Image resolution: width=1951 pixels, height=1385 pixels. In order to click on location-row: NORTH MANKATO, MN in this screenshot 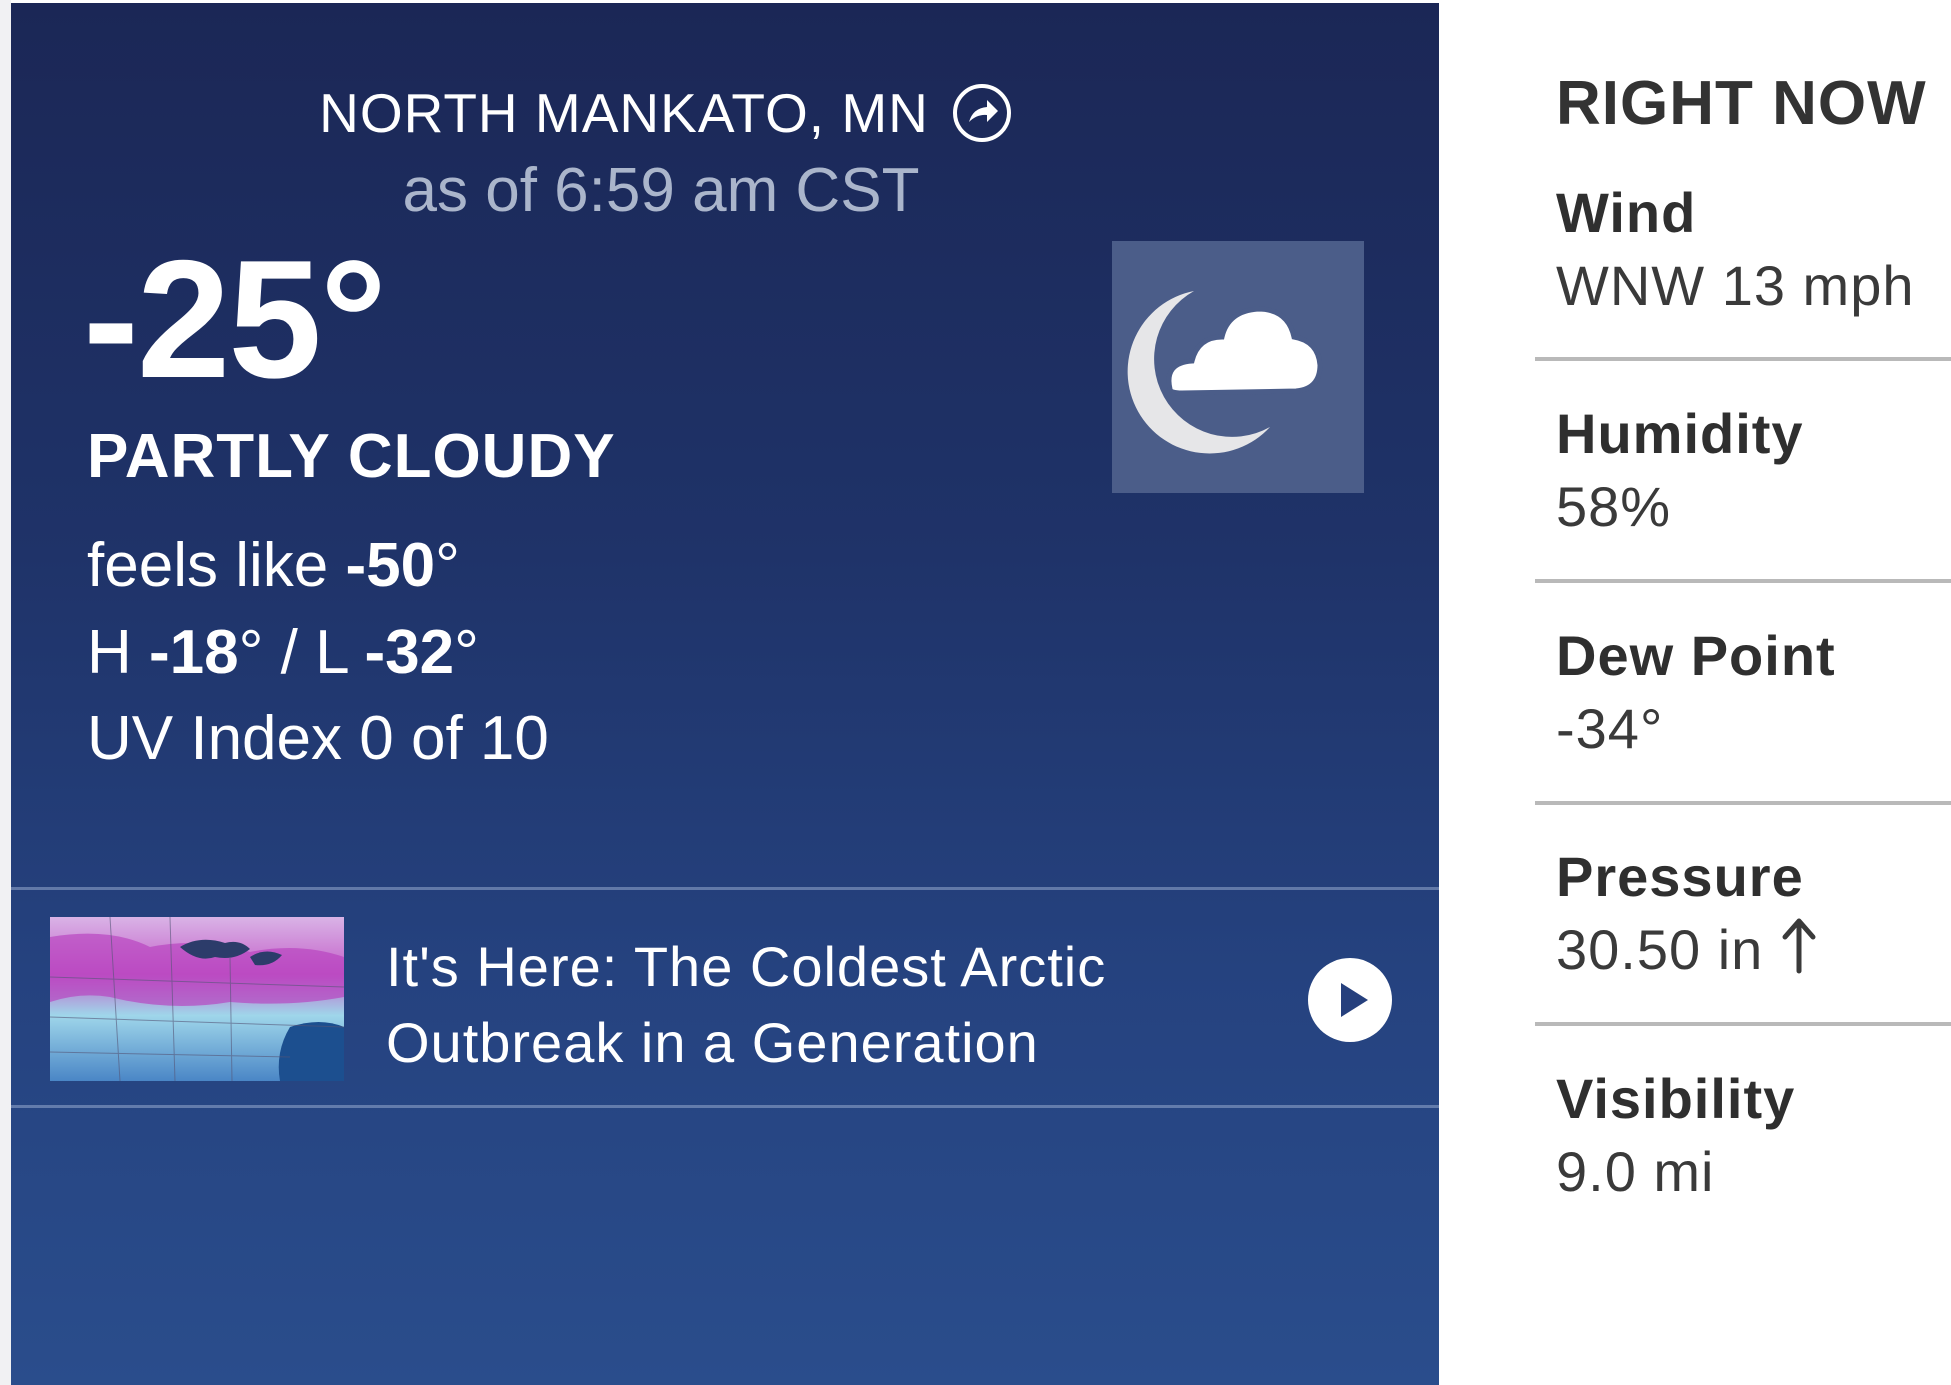, I will do `click(725, 115)`.